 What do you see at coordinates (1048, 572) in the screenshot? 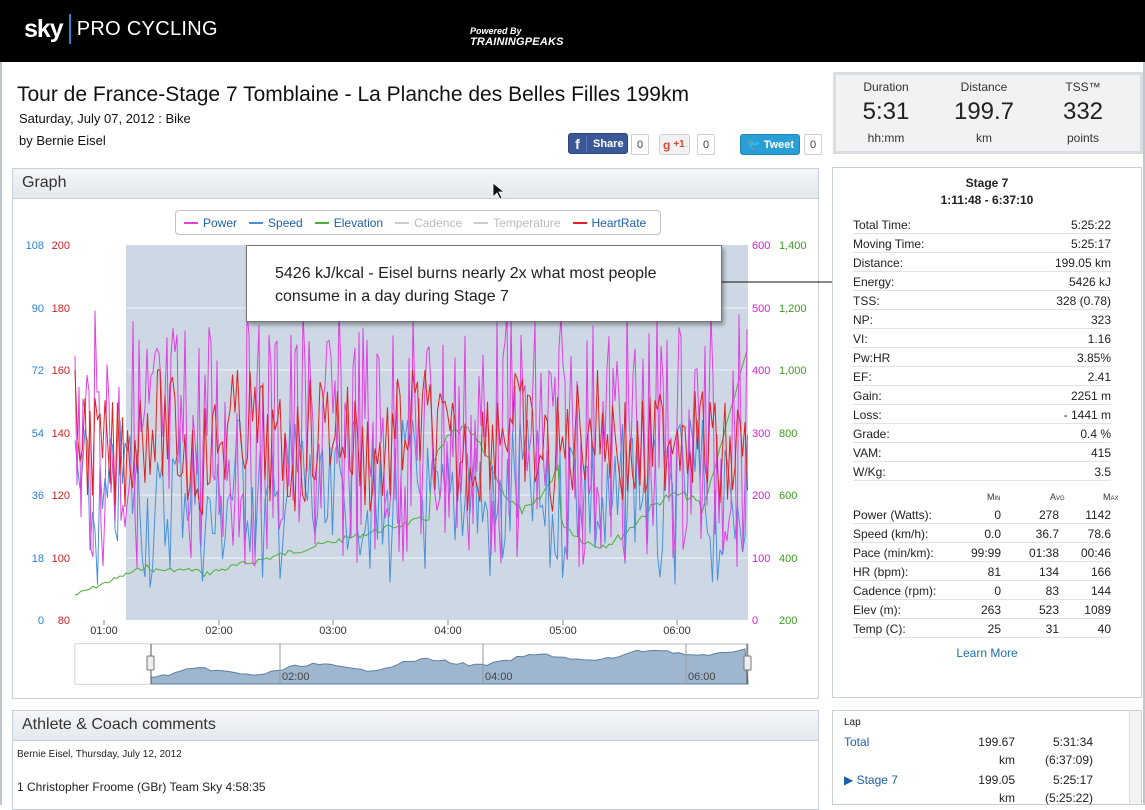
I see `minmax-row-value: 134` at bounding box center [1048, 572].